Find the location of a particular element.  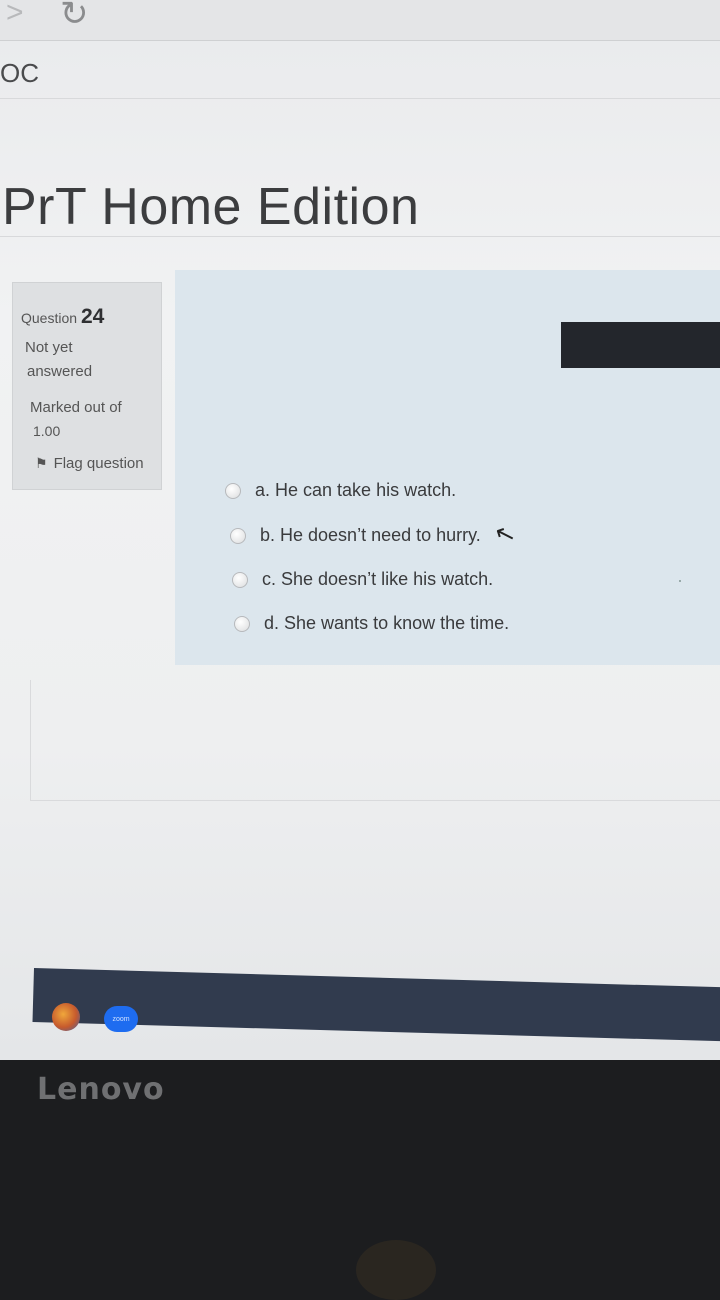

flag-icon: ⚑ is located at coordinates (41, 463).